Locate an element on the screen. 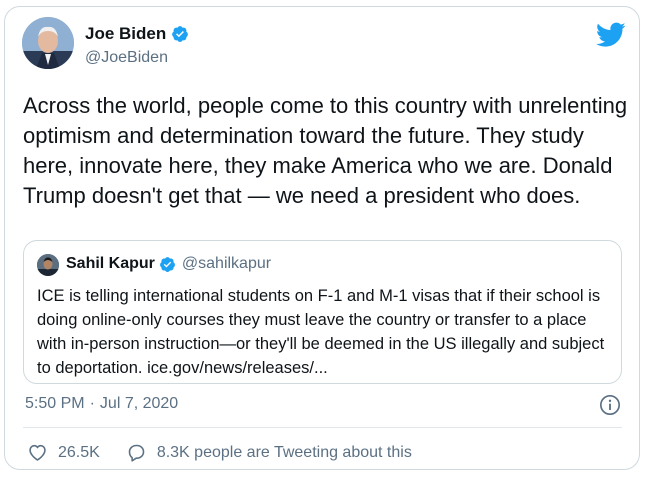 The width and height of the screenshot is (650, 480). tweet-timestamp: 5:50 PM · Jul 7, 2020 is located at coordinates (101, 404).